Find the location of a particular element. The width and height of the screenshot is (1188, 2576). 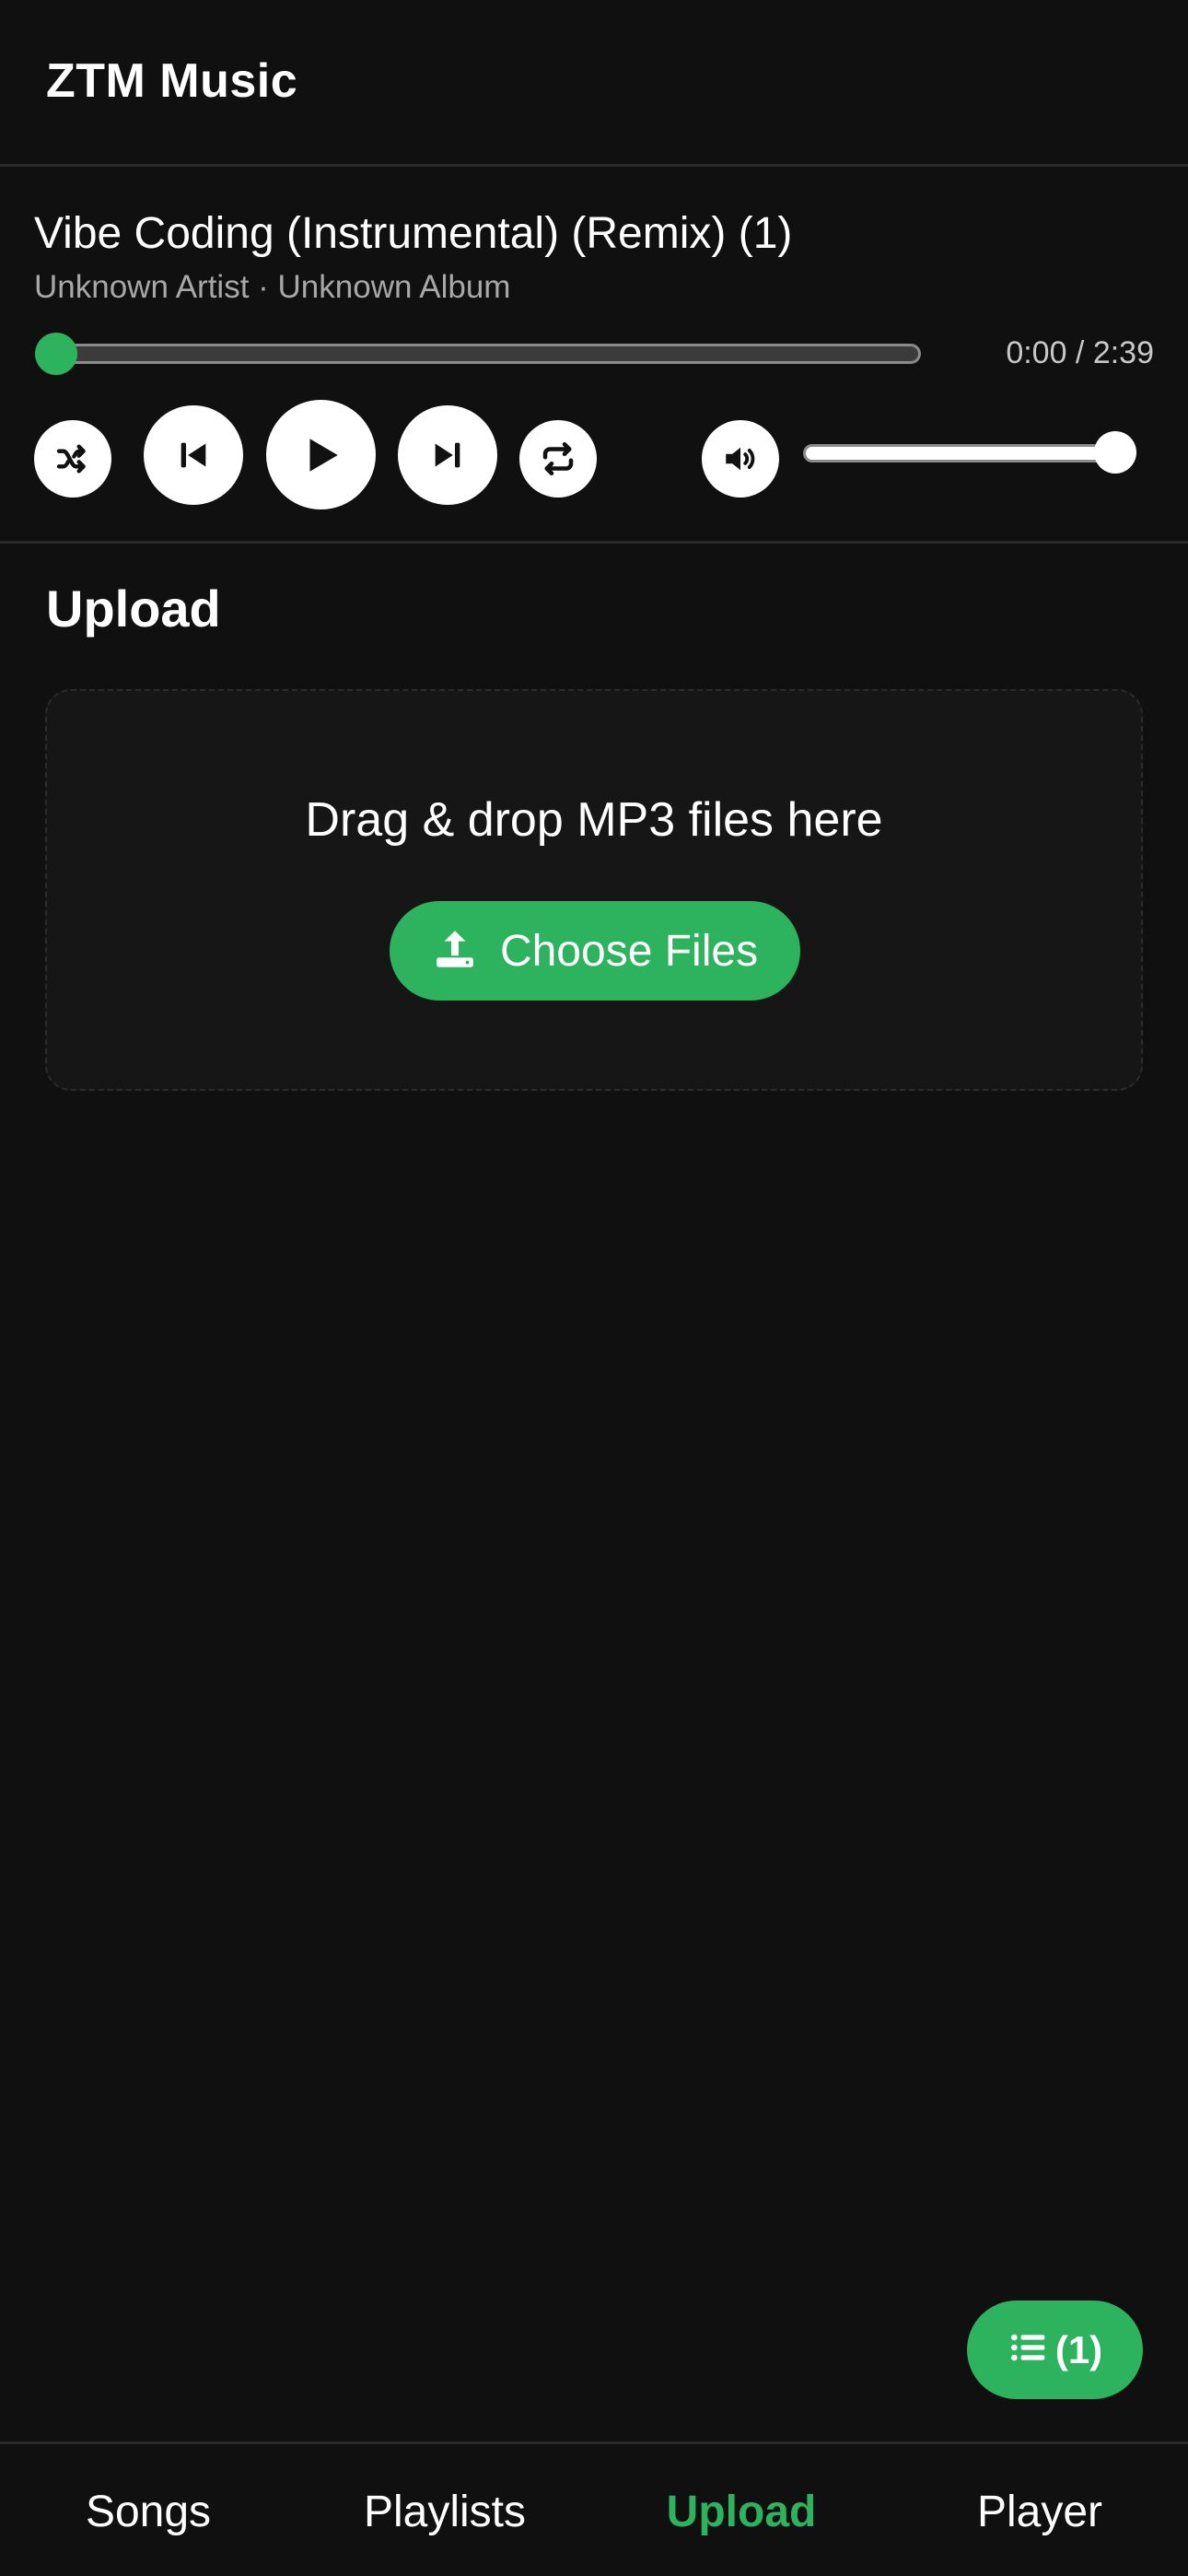

volume-button is located at coordinates (740, 459).